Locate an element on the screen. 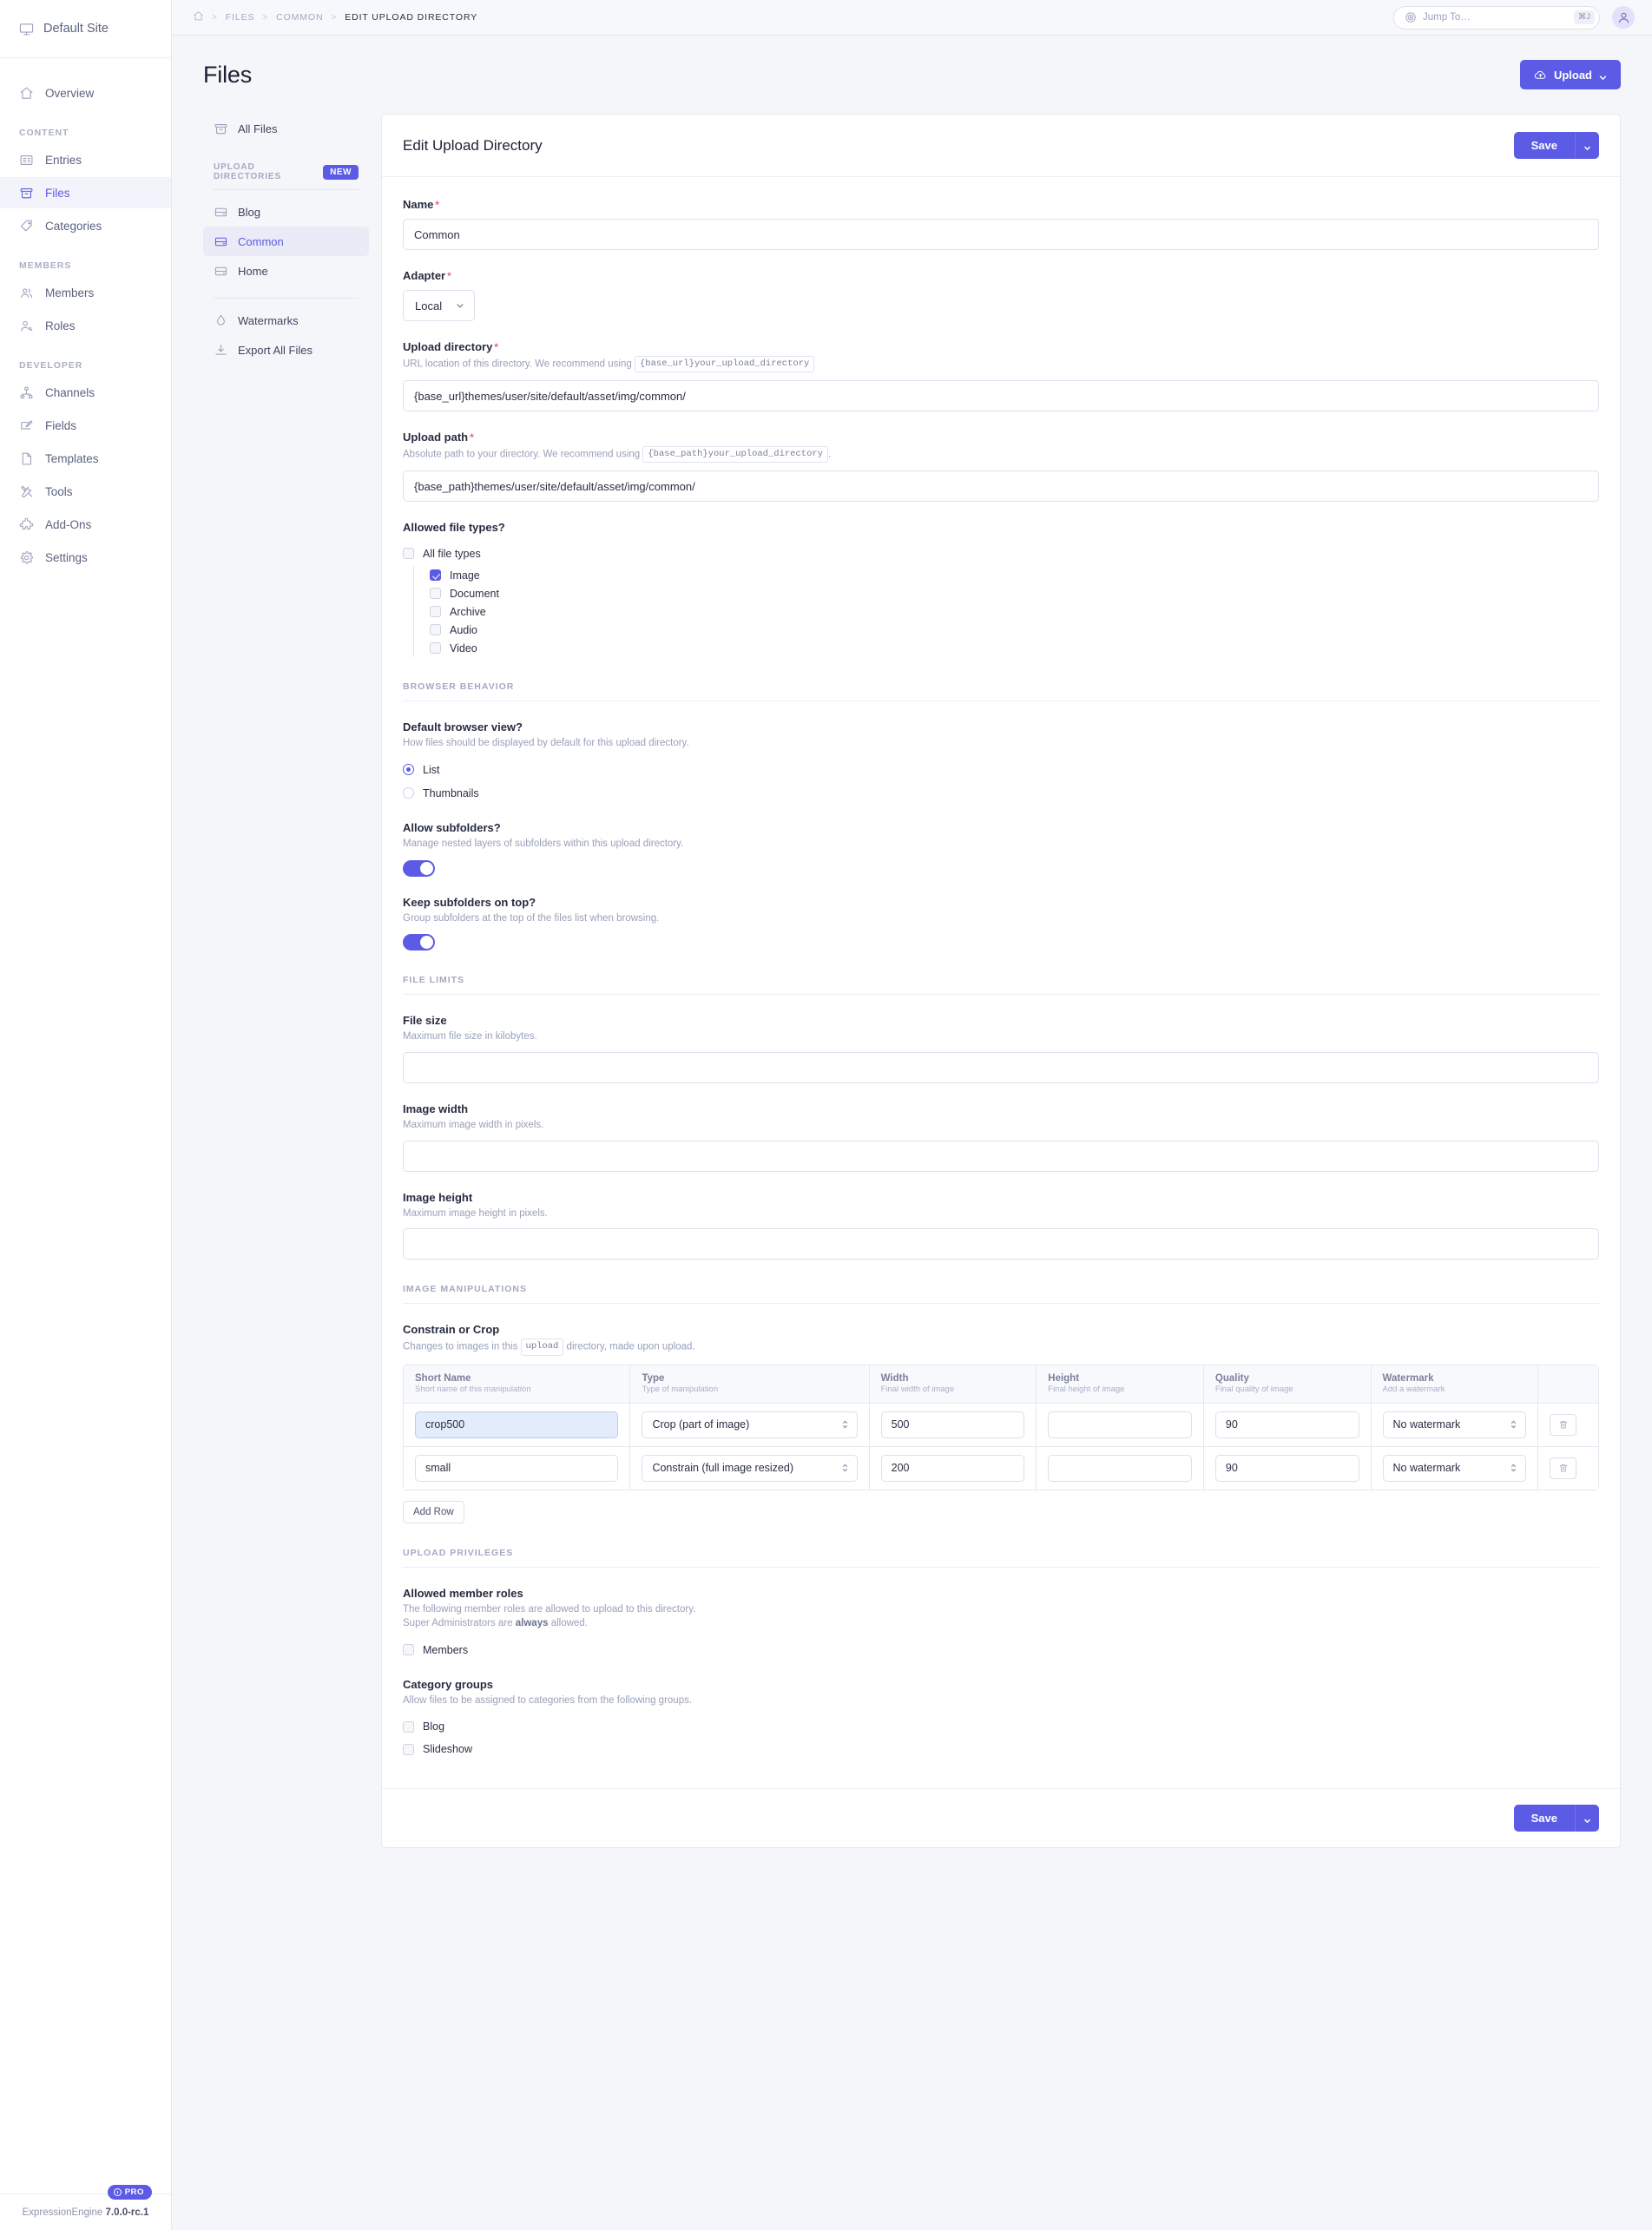 The width and height of the screenshot is (1652, 2230). field-label: Allowed member roles is located at coordinates (463, 1593).